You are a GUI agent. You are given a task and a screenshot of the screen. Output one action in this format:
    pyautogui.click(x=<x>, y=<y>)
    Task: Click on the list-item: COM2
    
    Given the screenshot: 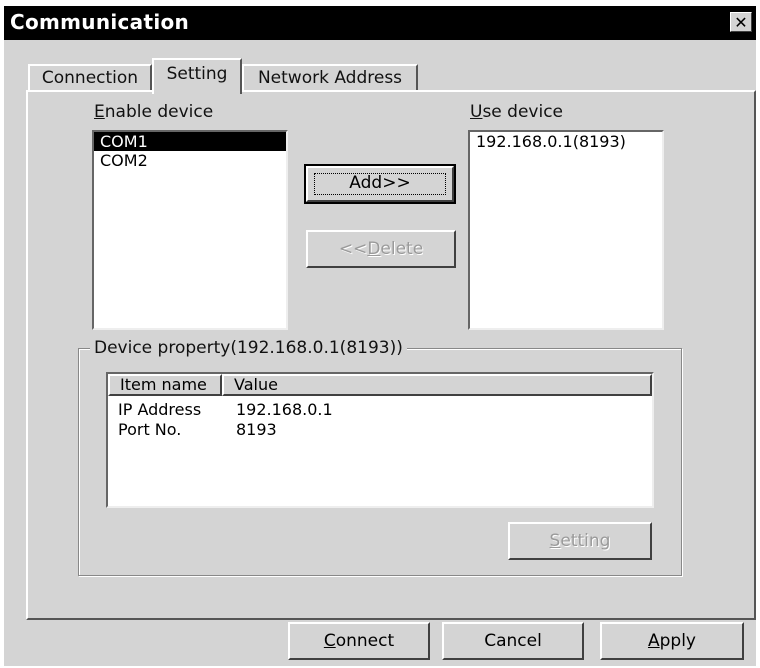 What is the action you would take?
    pyautogui.click(x=190, y=160)
    